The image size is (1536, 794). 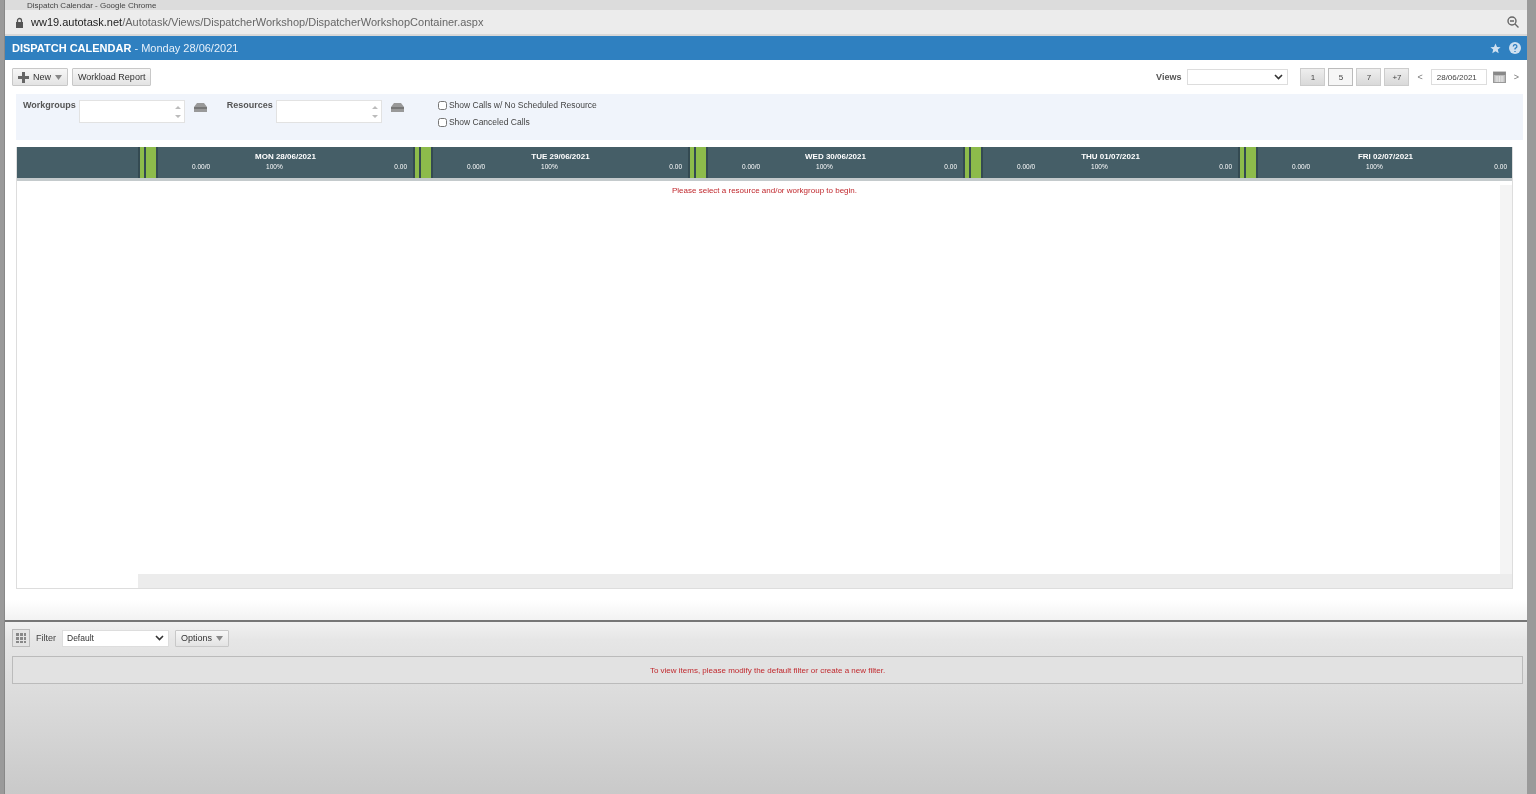 I want to click on page-title: DISPATCH CALENDAR - Monday 28/06/2021, so click(x=125, y=48).